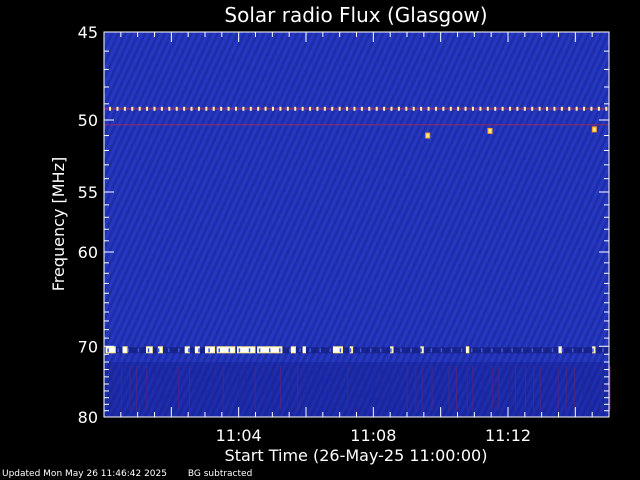 The image size is (640, 480). Describe the element at coordinates (239, 435) in the screenshot. I see `x-tick-label: 11:04` at that location.